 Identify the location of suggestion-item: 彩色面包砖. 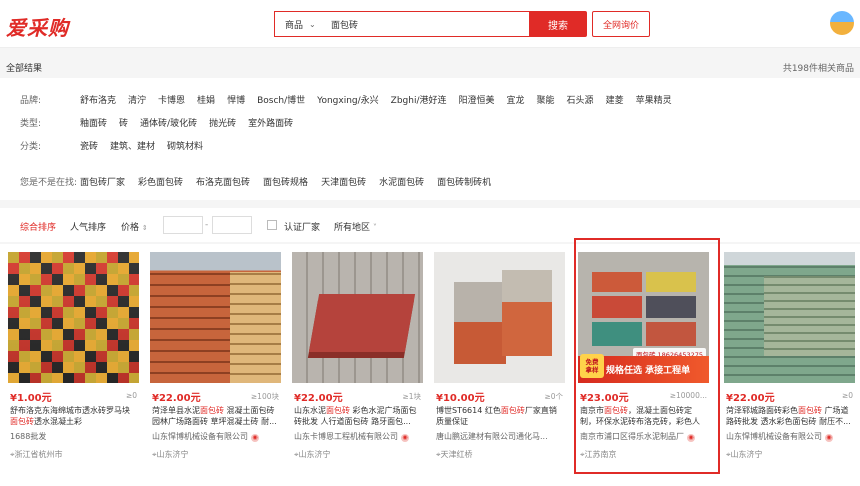
(160, 181).